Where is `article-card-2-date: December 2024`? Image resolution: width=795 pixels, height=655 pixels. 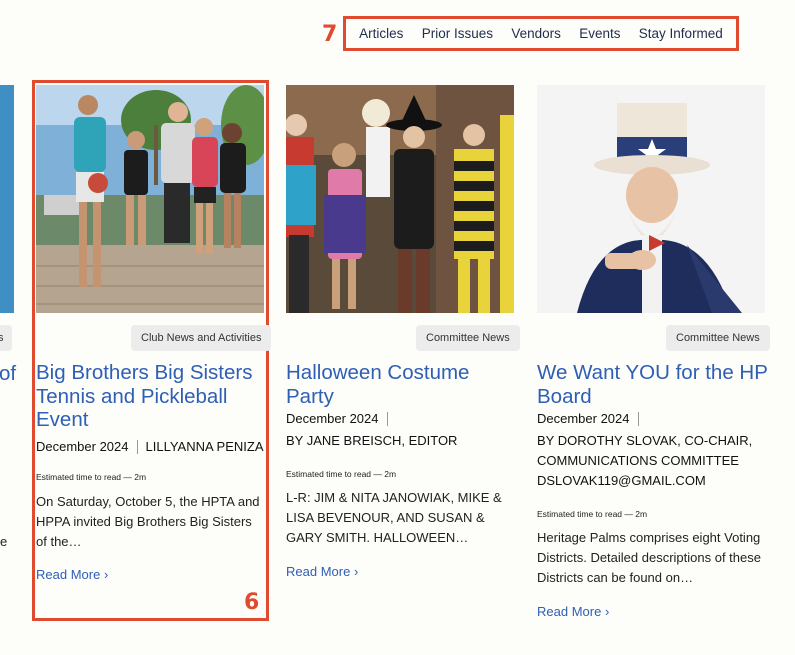 article-card-2-date: December 2024 is located at coordinates (332, 418).